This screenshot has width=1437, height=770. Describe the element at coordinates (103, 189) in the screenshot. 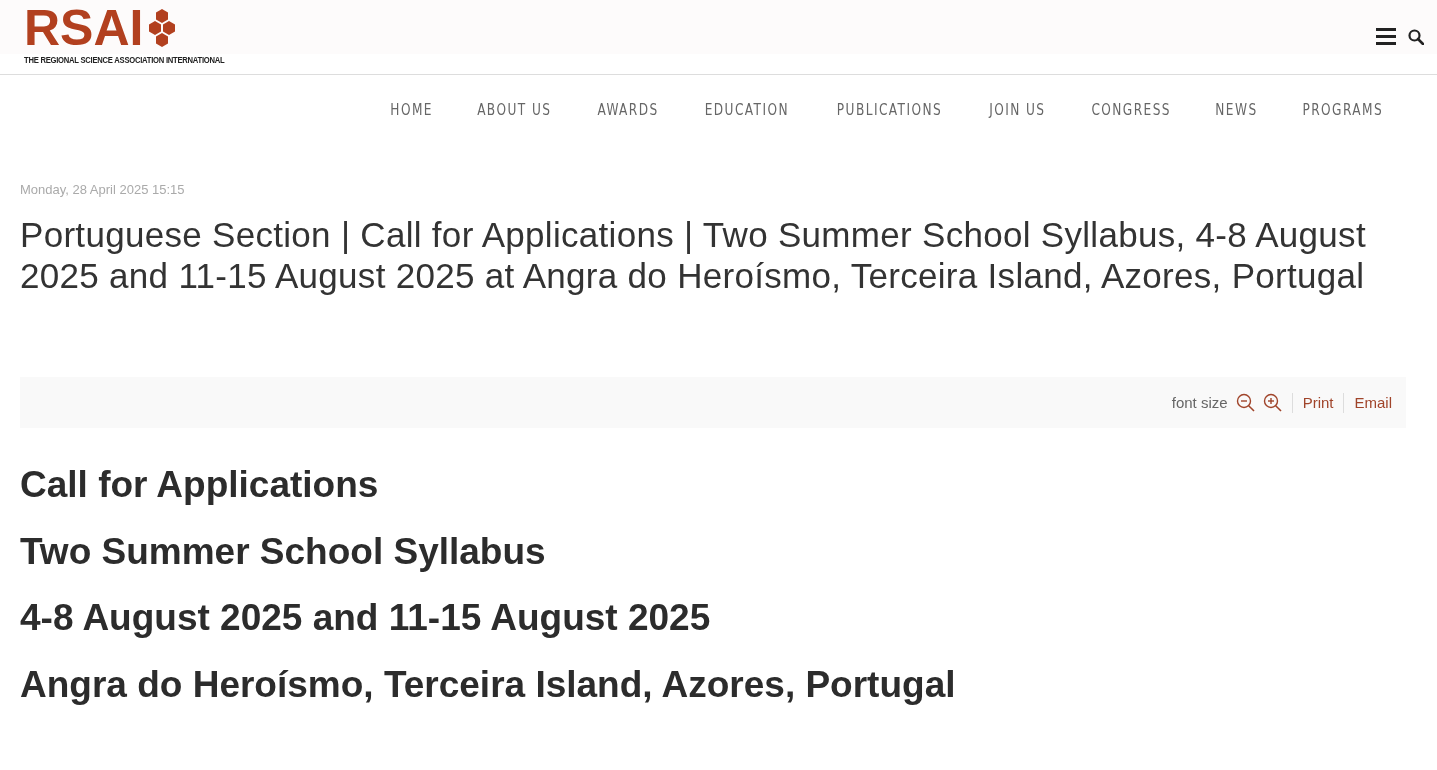

I see `article-date: Monday, 28 April 2025 15:15` at that location.